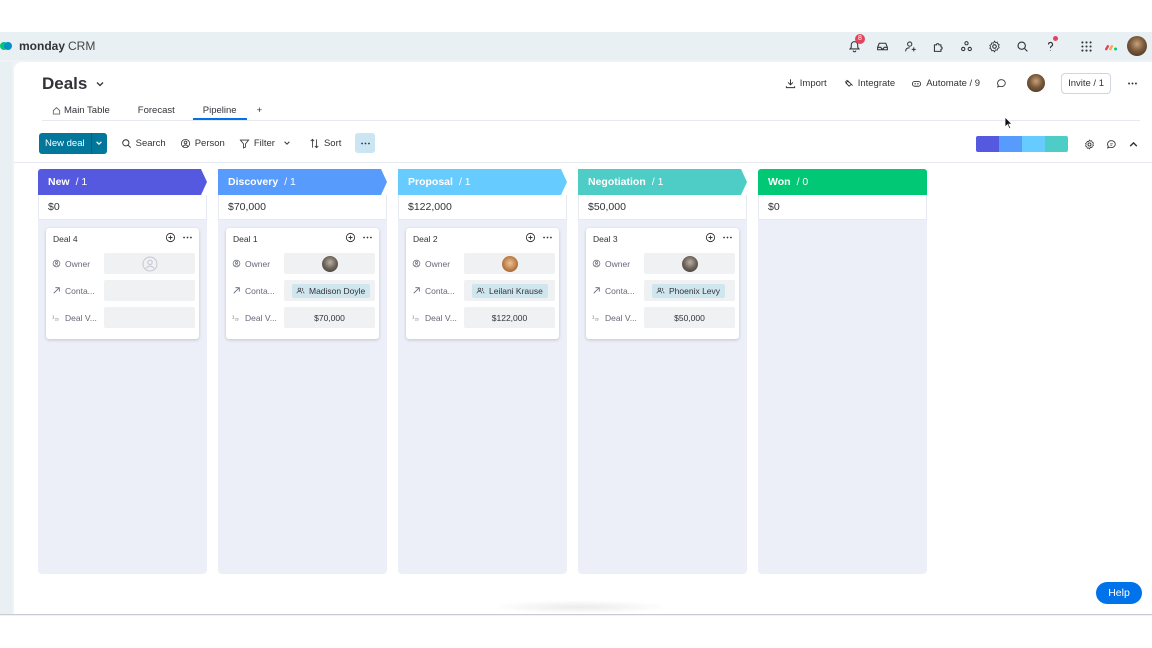 The height and width of the screenshot is (648, 1152). Describe the element at coordinates (236, 290) in the screenshot. I see `arrow-up-right-icon` at that location.